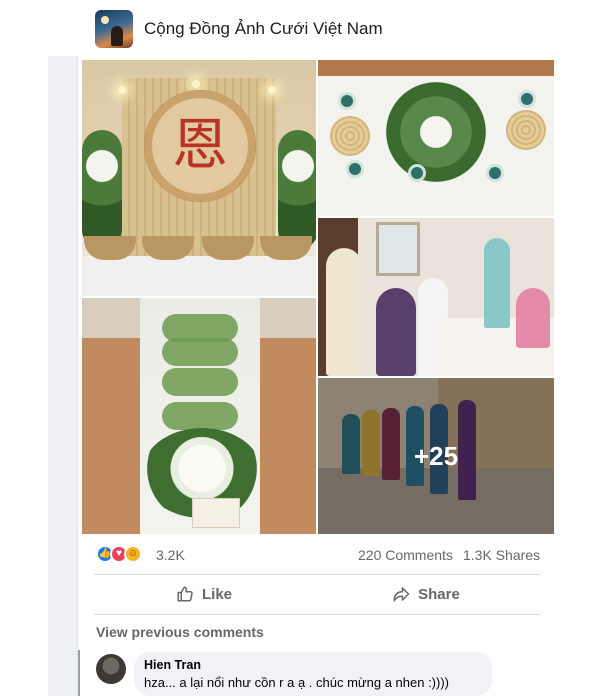  I want to click on care-reaction-icon: ☺, so click(133, 554).